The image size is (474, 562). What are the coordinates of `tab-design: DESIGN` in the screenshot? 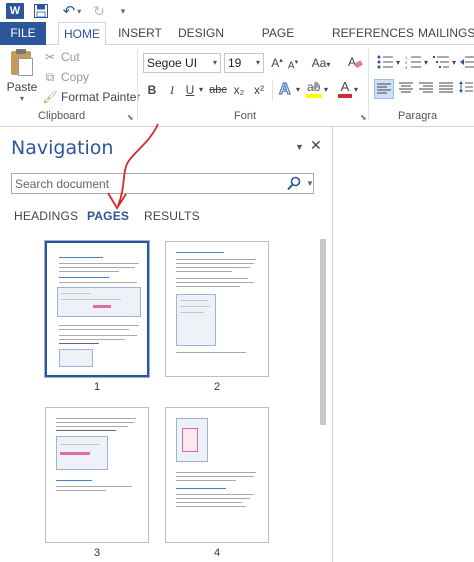 It's located at (201, 33).